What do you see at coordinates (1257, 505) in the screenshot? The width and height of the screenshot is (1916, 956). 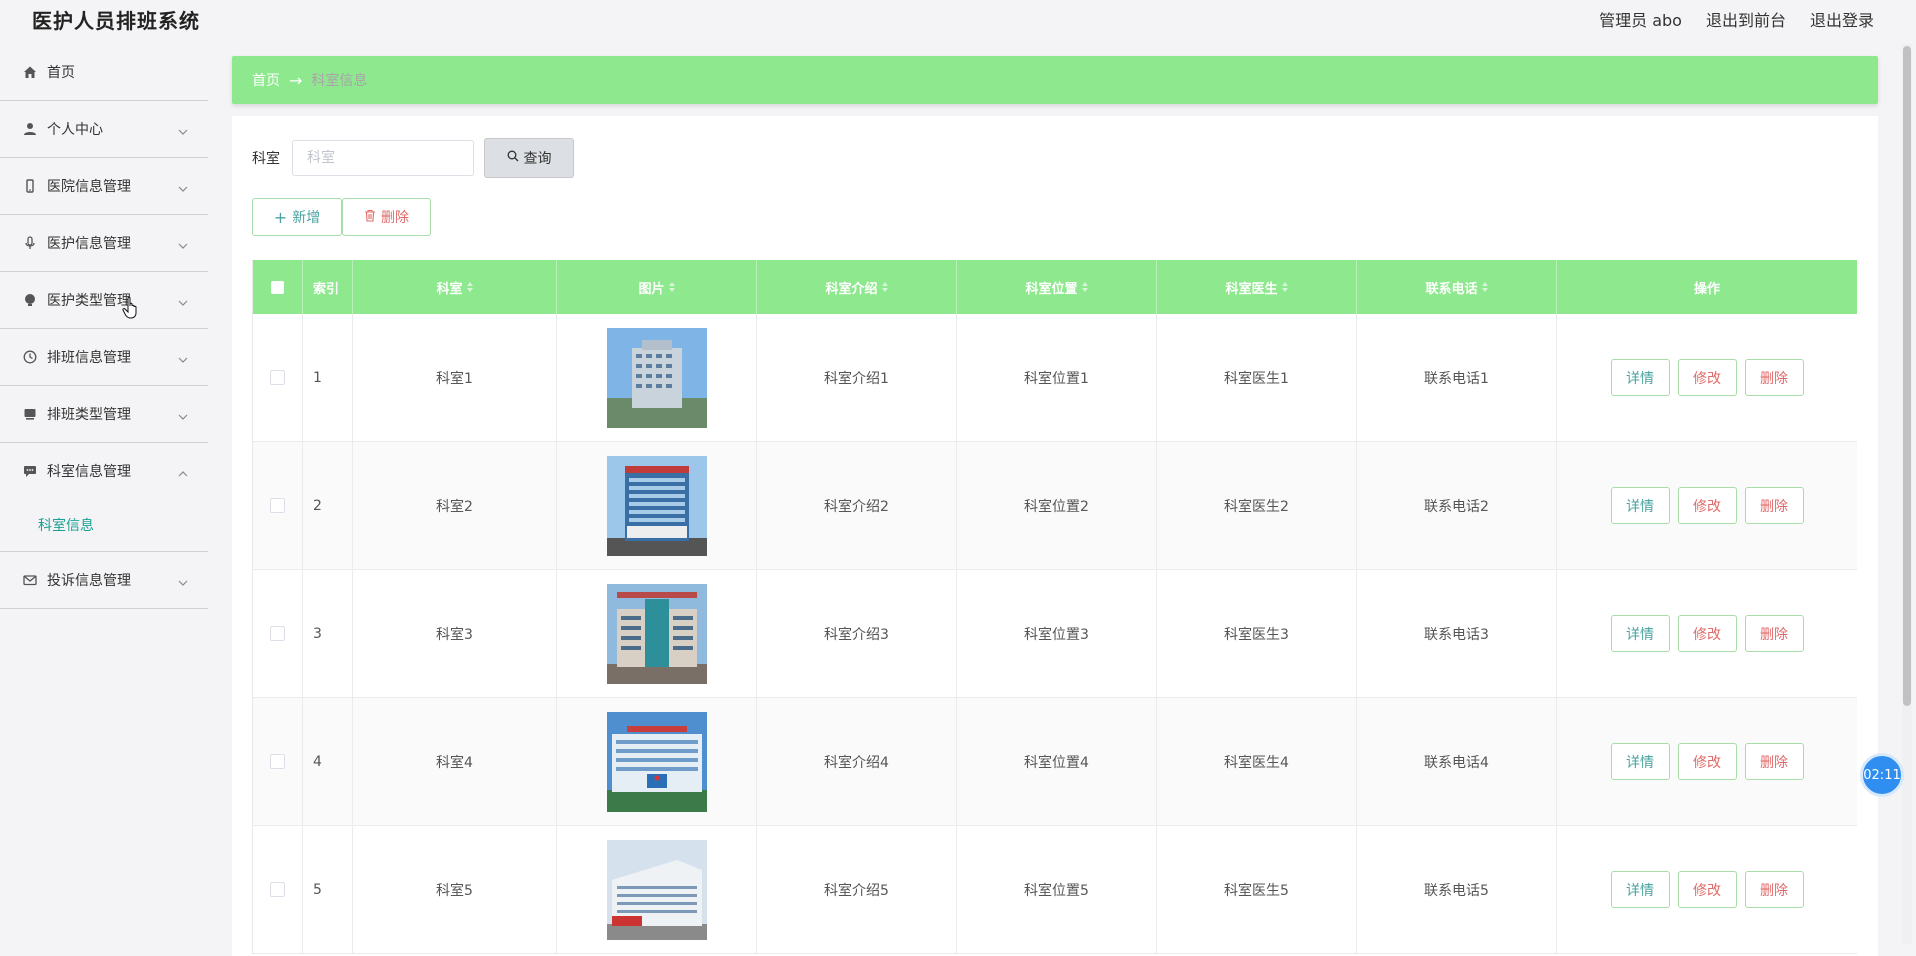 I see `row-doctor: 科室医生2` at bounding box center [1257, 505].